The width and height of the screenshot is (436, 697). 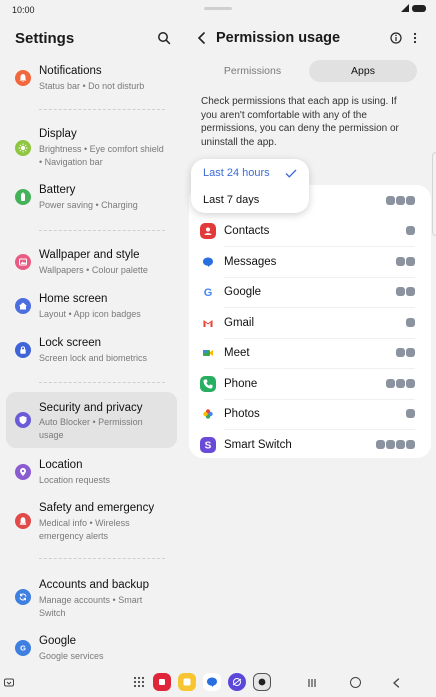 What do you see at coordinates (57, 190) in the screenshot?
I see `settings-item-title: Battery` at bounding box center [57, 190].